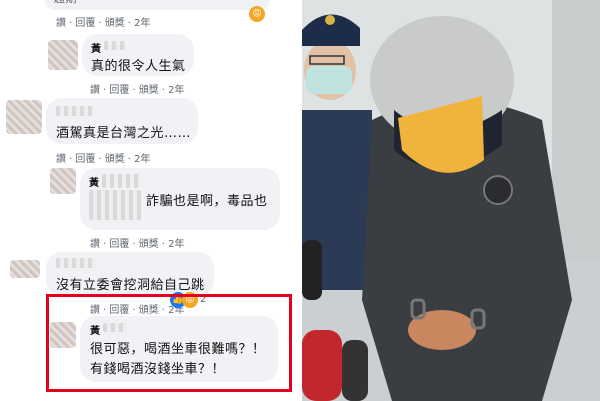  Describe the element at coordinates (157, 5) in the screenshot. I see `partial-comment-bubble: 超期` at that location.